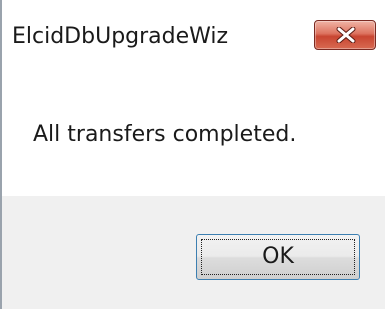  What do you see at coordinates (120, 36) in the screenshot?
I see `window-title: ElcidDbUpgradeWiz` at bounding box center [120, 36].